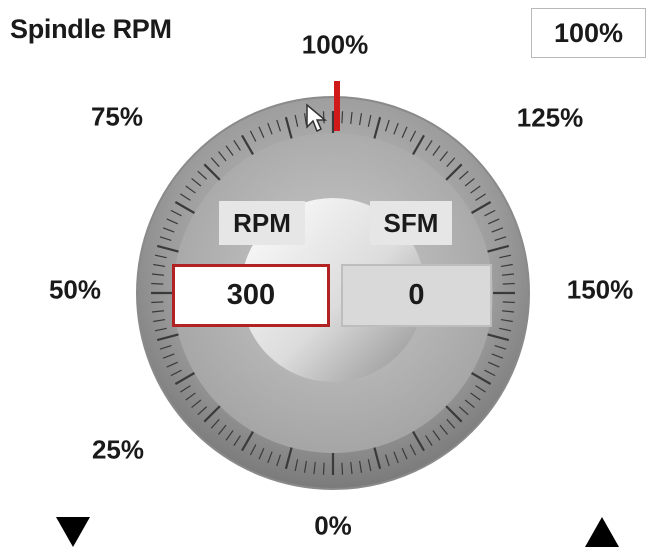 The height and width of the screenshot is (556, 658). What do you see at coordinates (411, 223) in the screenshot?
I see `sfm-label: SFM` at bounding box center [411, 223].